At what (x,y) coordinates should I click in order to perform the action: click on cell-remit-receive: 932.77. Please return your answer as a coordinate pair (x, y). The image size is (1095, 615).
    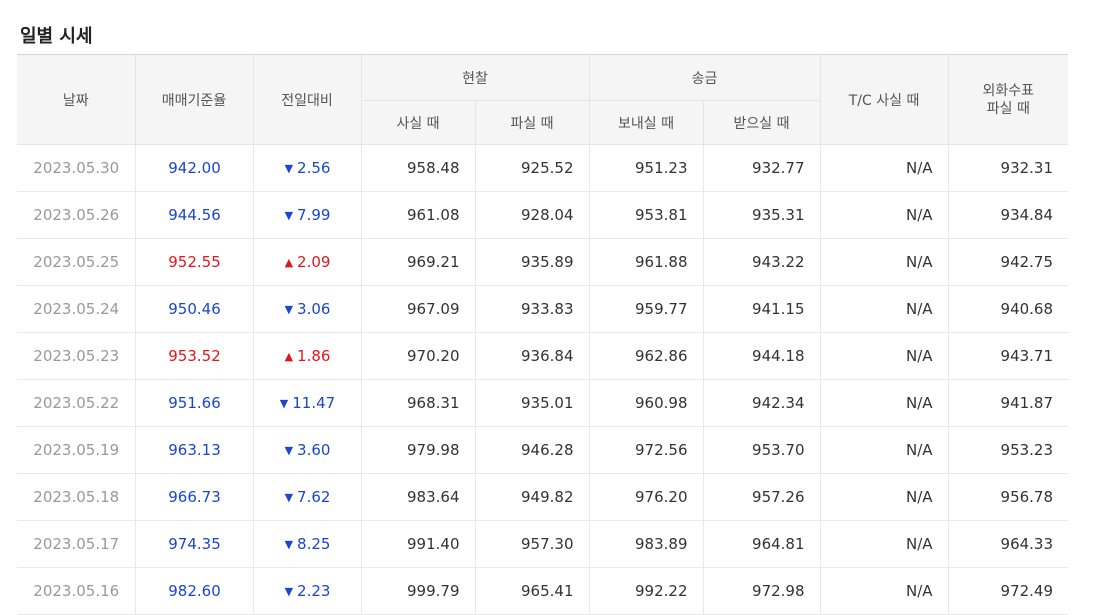
    Looking at the image, I should click on (761, 168).